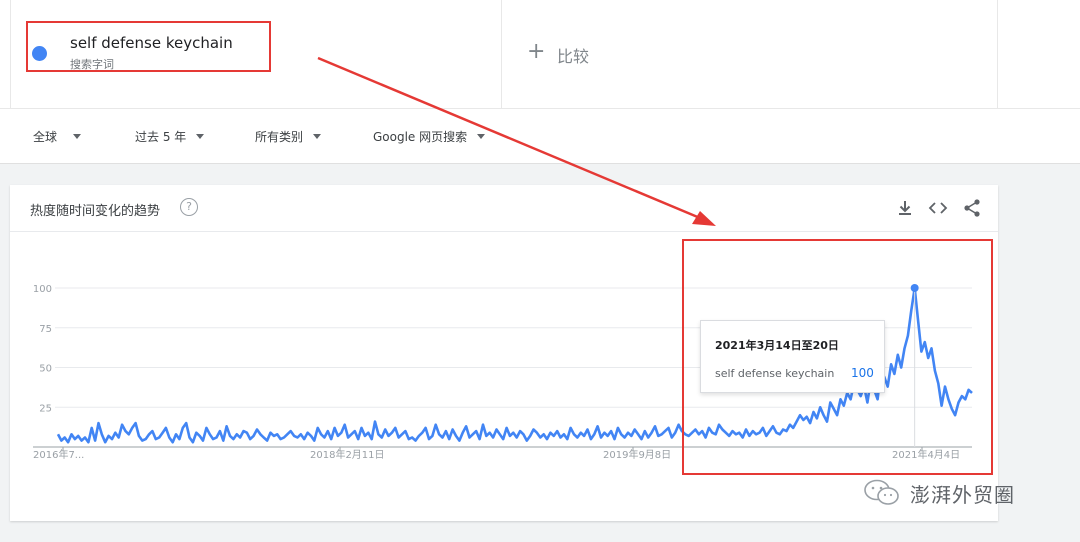 Image resolution: width=1080 pixels, height=542 pixels. I want to click on watermark-text: 澎湃外贸圈, so click(962, 494).